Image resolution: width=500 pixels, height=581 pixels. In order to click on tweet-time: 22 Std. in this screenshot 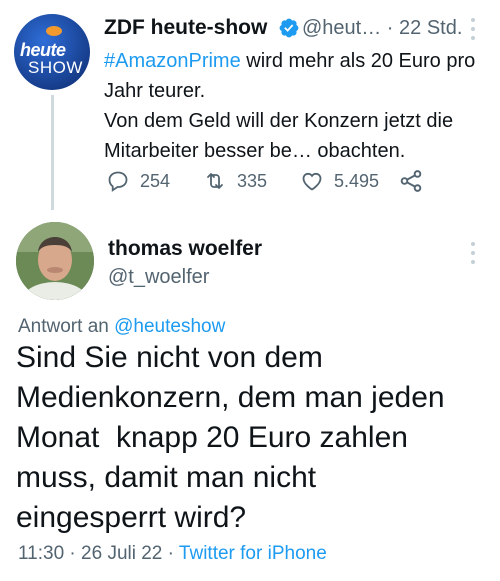, I will do `click(430, 28)`.